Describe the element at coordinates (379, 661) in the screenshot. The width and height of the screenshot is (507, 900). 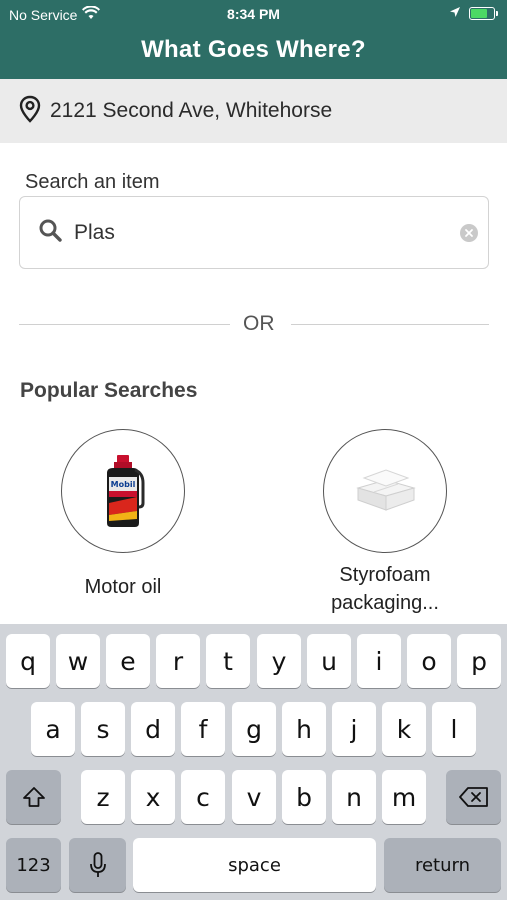
I see `key-i: i` at that location.